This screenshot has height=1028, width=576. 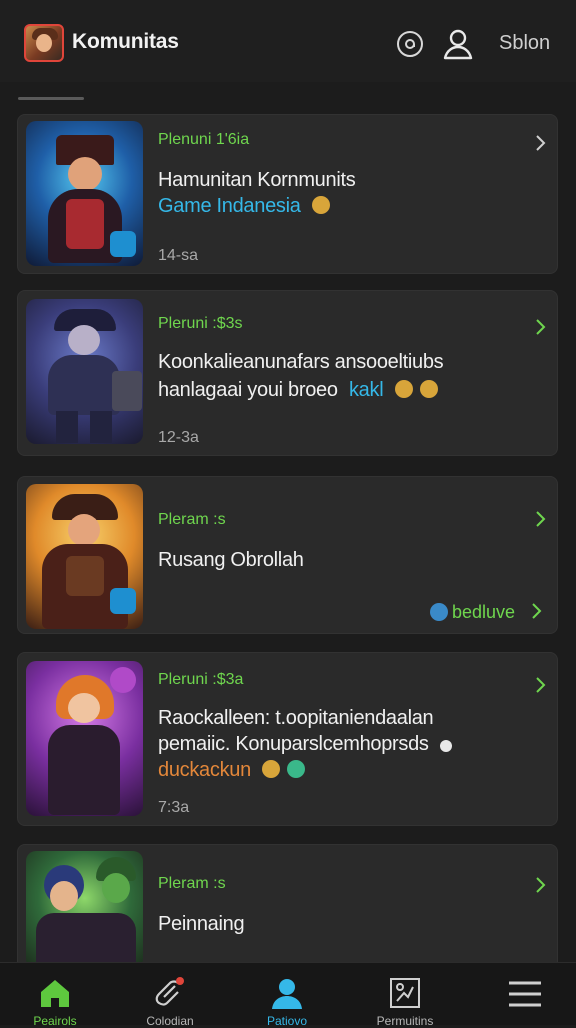 What do you see at coordinates (178, 255) in the screenshot?
I see `post-time: 14-sa` at bounding box center [178, 255].